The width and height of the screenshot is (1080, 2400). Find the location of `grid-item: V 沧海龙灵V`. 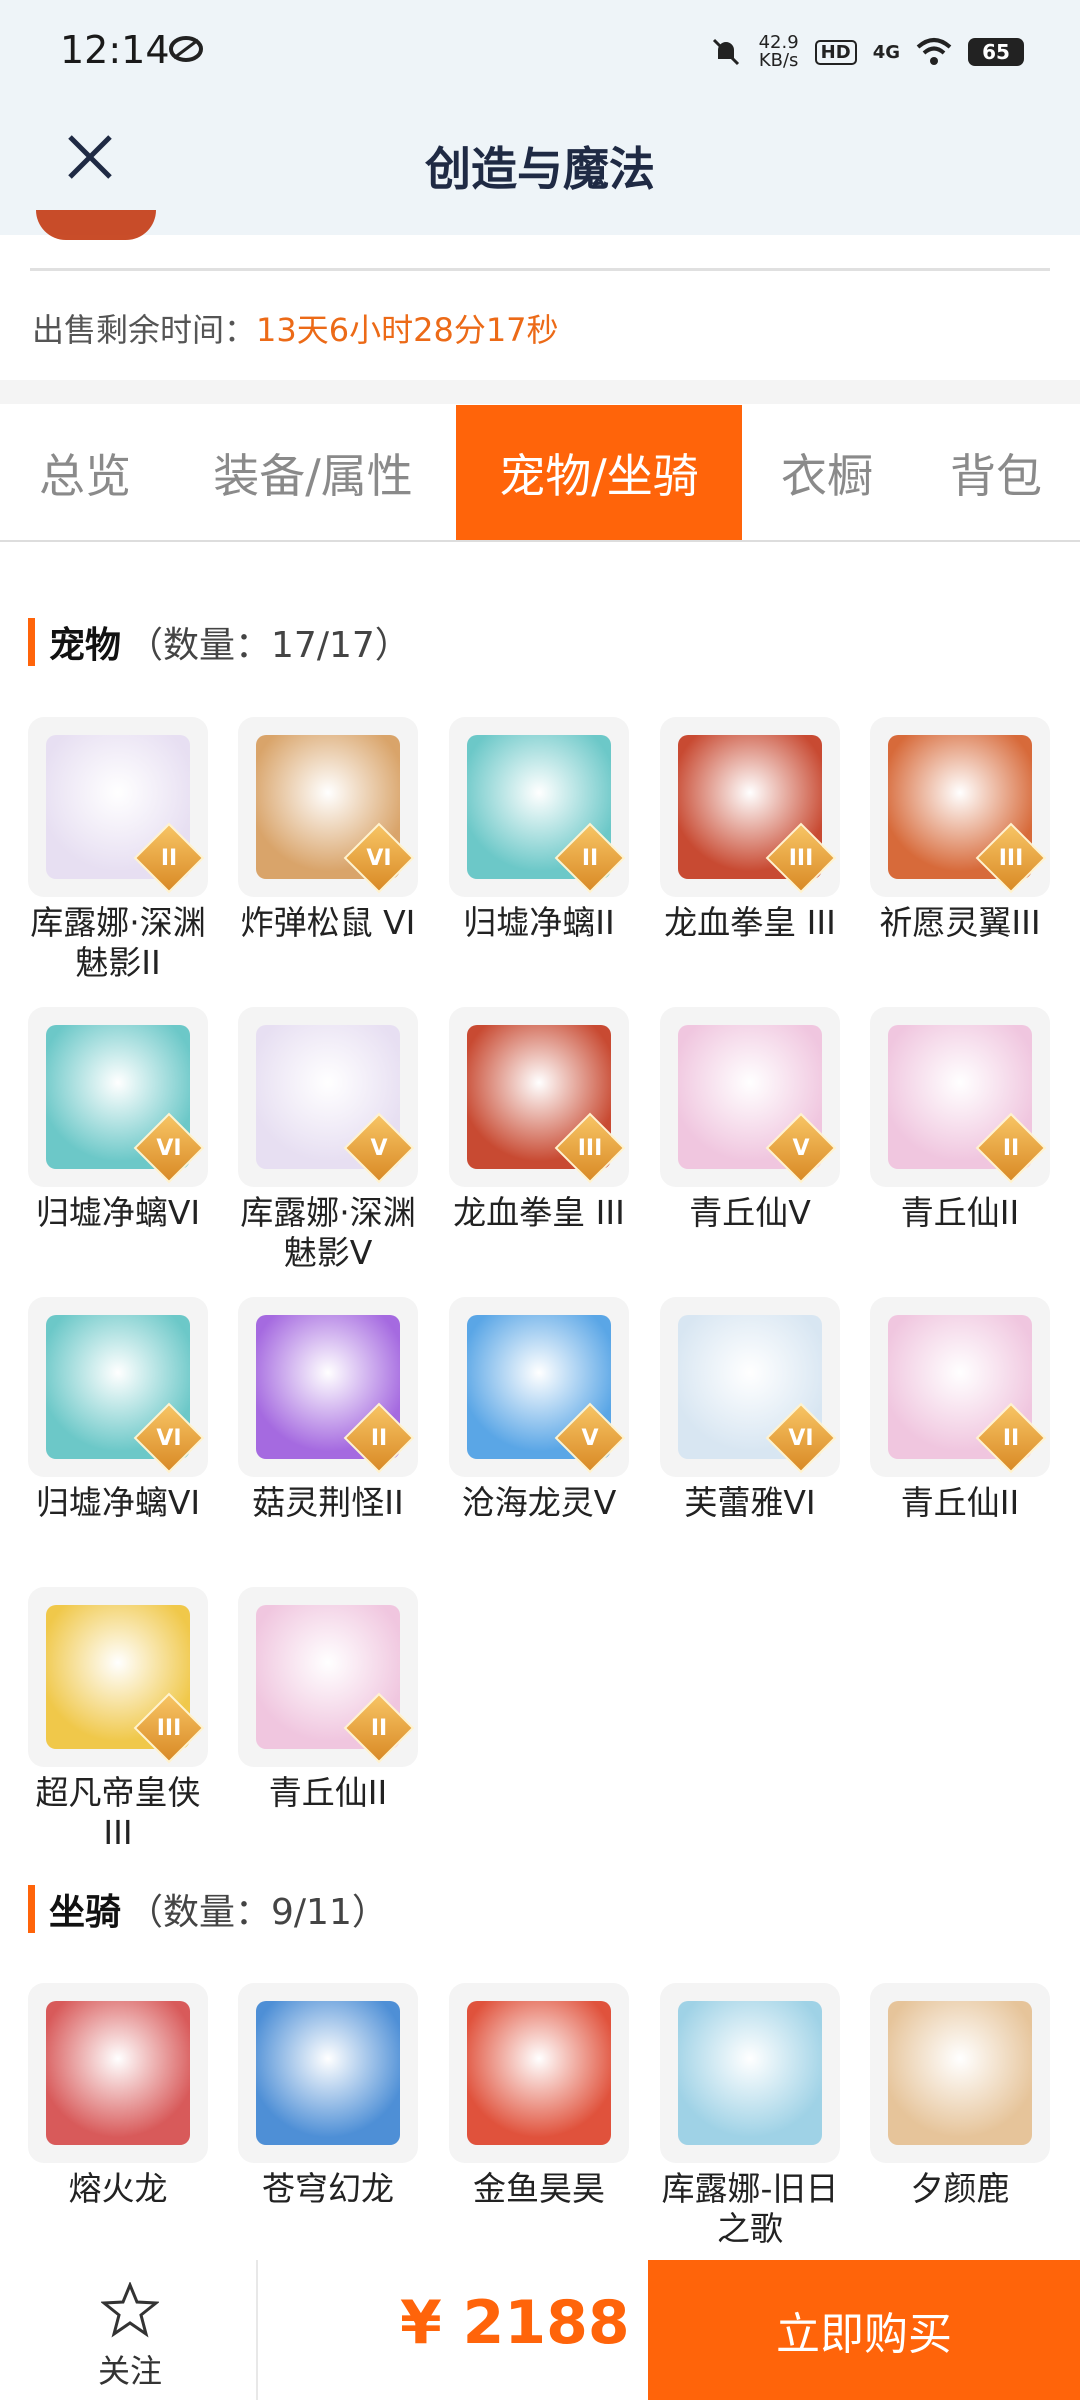

grid-item: V 沧海龙灵V is located at coordinates (539, 1410).